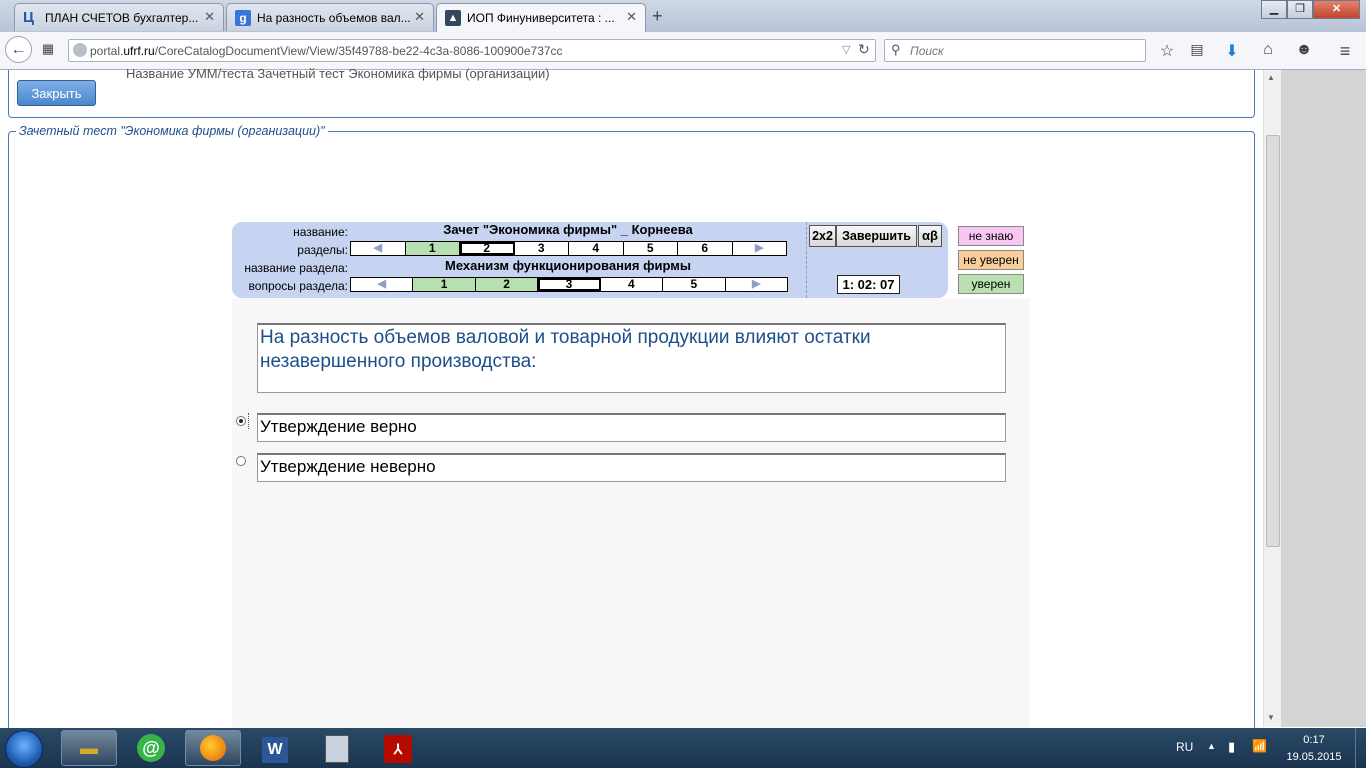 This screenshot has height=774, width=1366. I want to click on battery-icon: ▮, so click(1231, 747).